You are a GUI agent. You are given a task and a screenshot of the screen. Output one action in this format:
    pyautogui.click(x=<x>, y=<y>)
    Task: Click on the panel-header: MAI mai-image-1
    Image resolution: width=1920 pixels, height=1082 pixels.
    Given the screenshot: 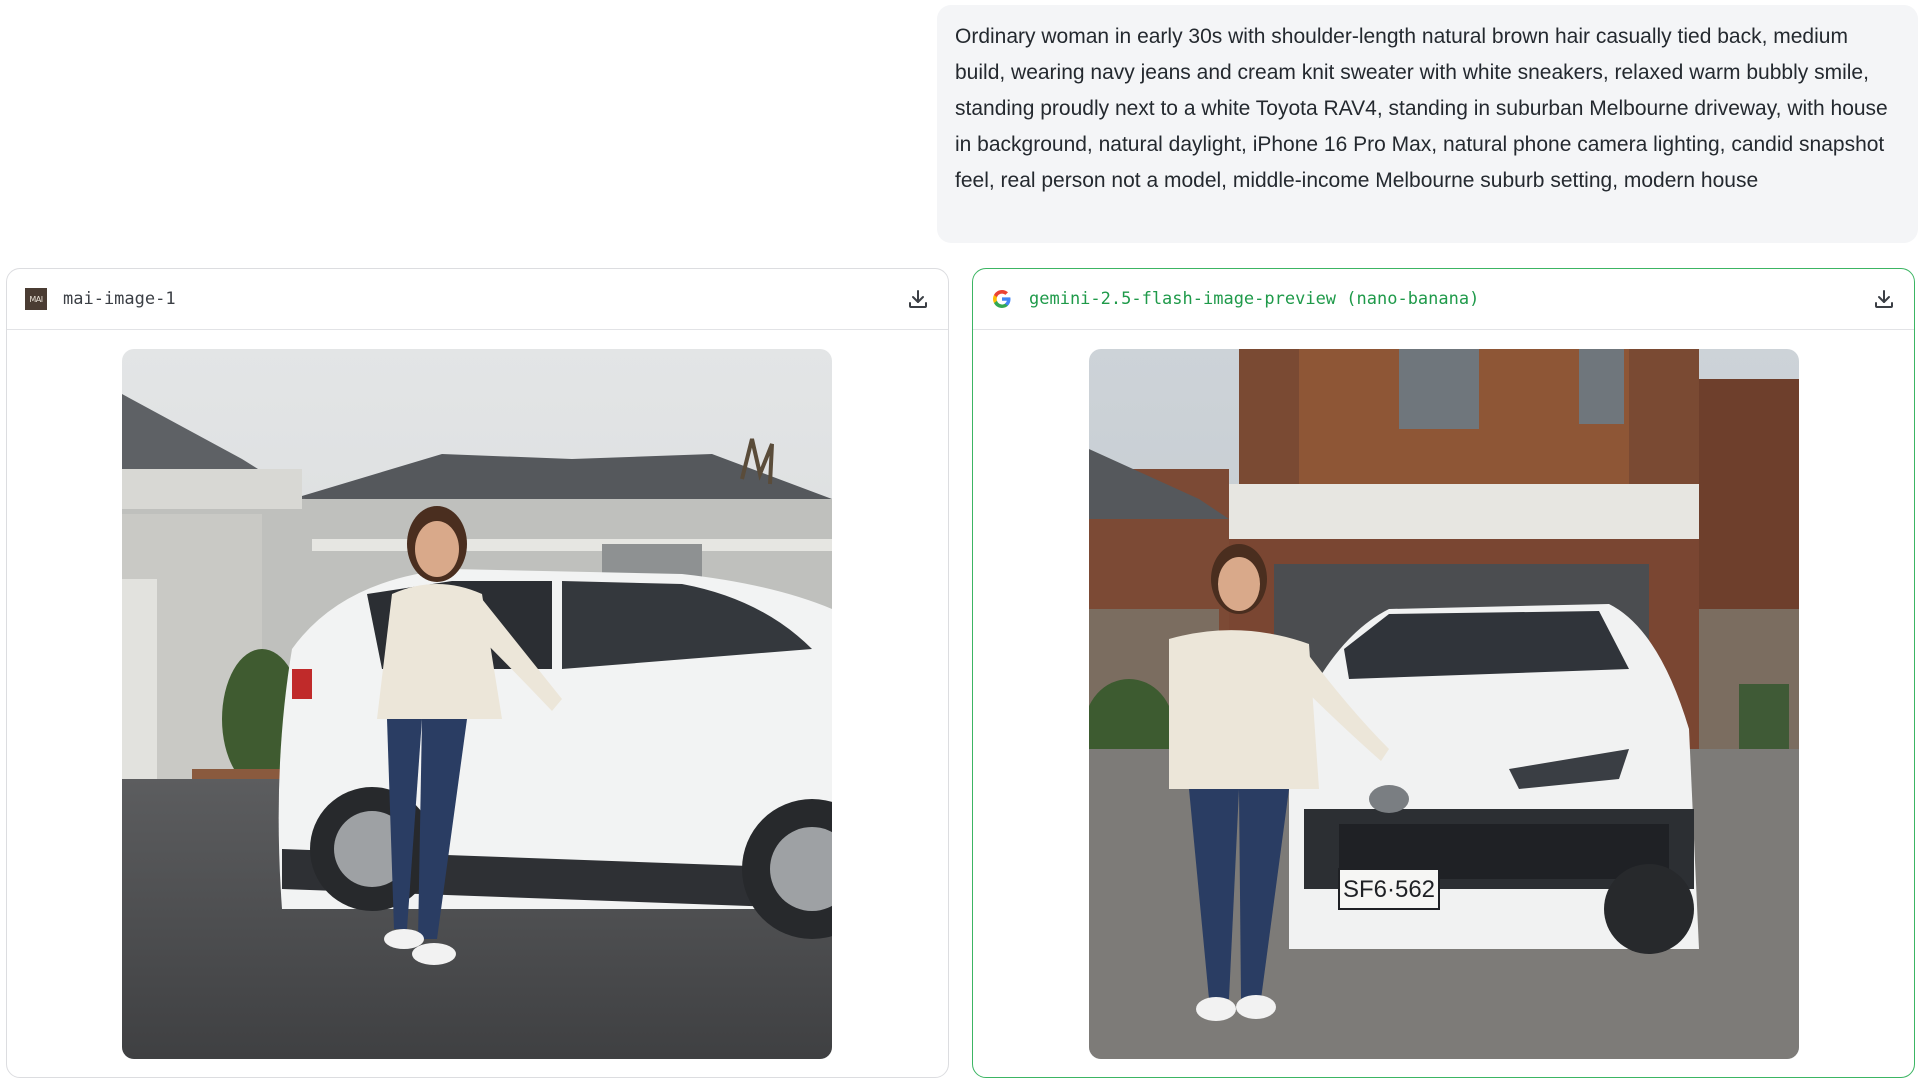 What is the action you would take?
    pyautogui.click(x=477, y=299)
    